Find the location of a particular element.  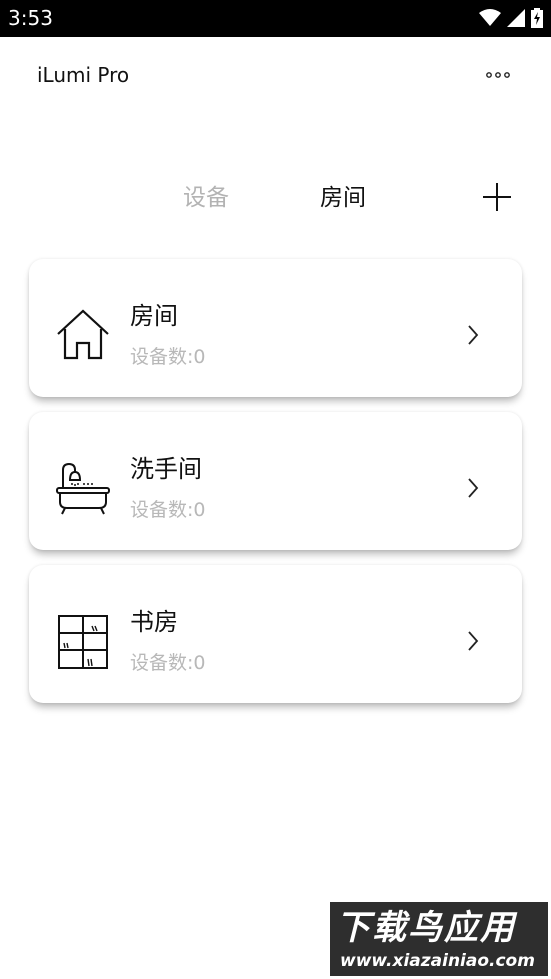

bookshelf-icon is located at coordinates (83, 642).